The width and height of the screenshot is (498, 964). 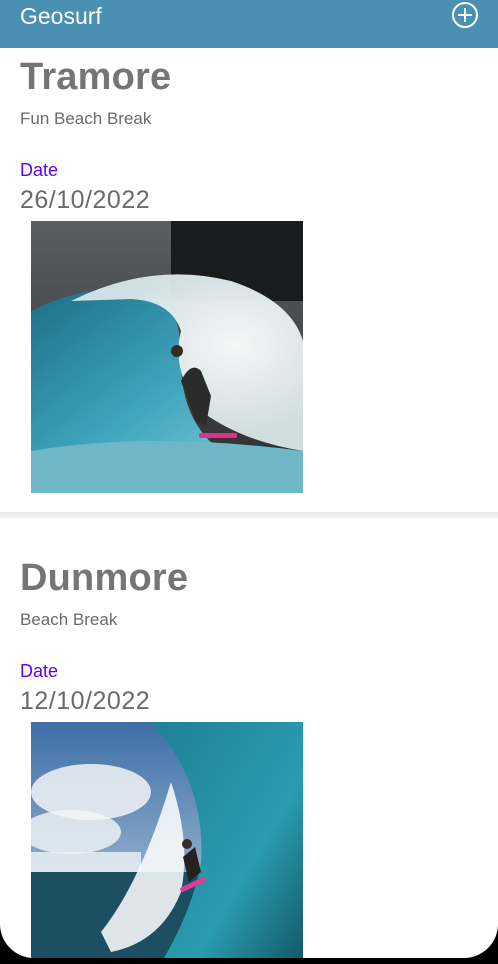 I want to click on spot-photo, so click(x=167, y=840).